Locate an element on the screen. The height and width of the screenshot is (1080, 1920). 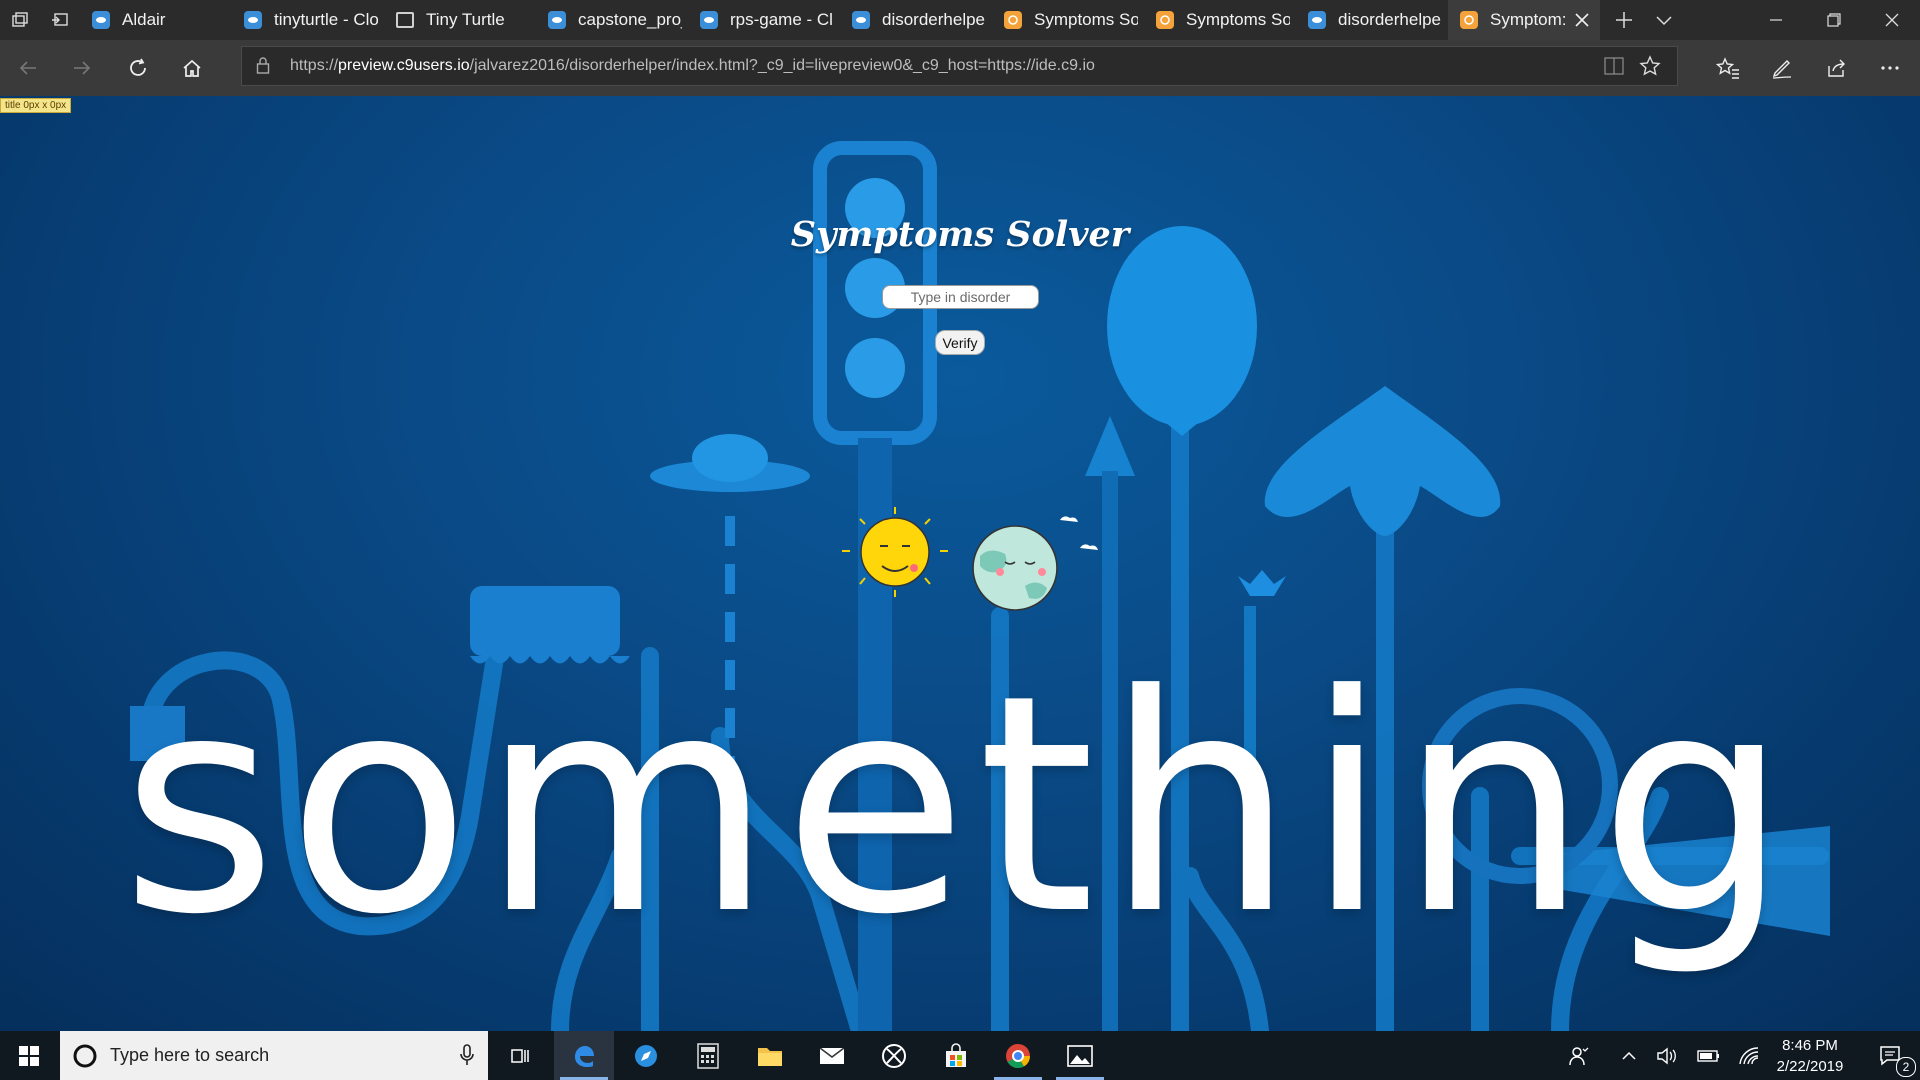
microphone-icon is located at coordinates (467, 1057).